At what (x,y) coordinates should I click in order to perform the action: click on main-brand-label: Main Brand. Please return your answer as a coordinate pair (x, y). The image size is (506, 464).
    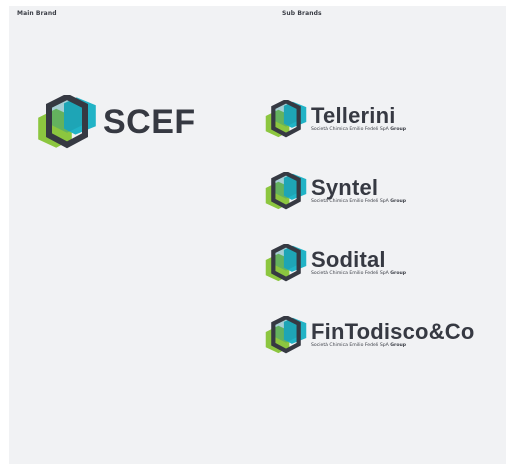
    Looking at the image, I should click on (37, 13).